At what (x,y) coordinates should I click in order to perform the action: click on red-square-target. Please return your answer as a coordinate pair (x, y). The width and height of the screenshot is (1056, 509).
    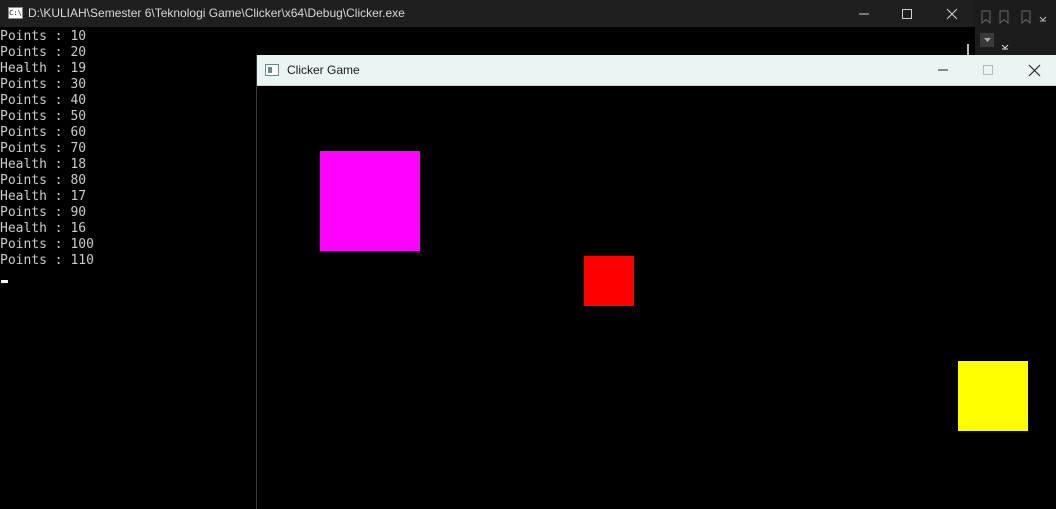
    Looking at the image, I should click on (609, 281).